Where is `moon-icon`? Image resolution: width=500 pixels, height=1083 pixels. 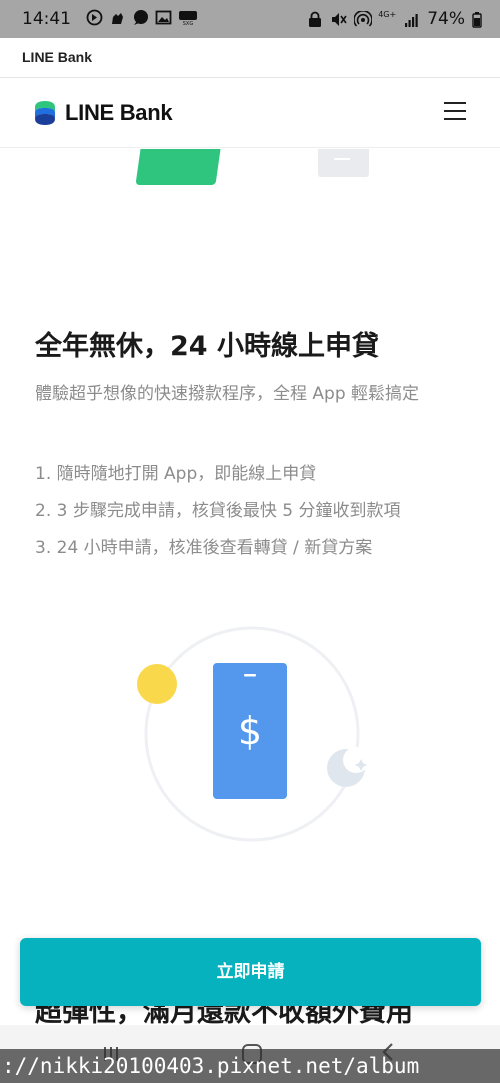 moon-icon is located at coordinates (348, 767).